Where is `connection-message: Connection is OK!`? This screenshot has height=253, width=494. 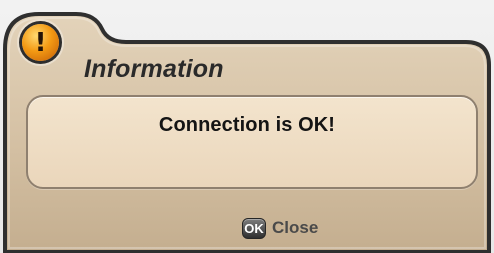
connection-message: Connection is OK! is located at coordinates (247, 125).